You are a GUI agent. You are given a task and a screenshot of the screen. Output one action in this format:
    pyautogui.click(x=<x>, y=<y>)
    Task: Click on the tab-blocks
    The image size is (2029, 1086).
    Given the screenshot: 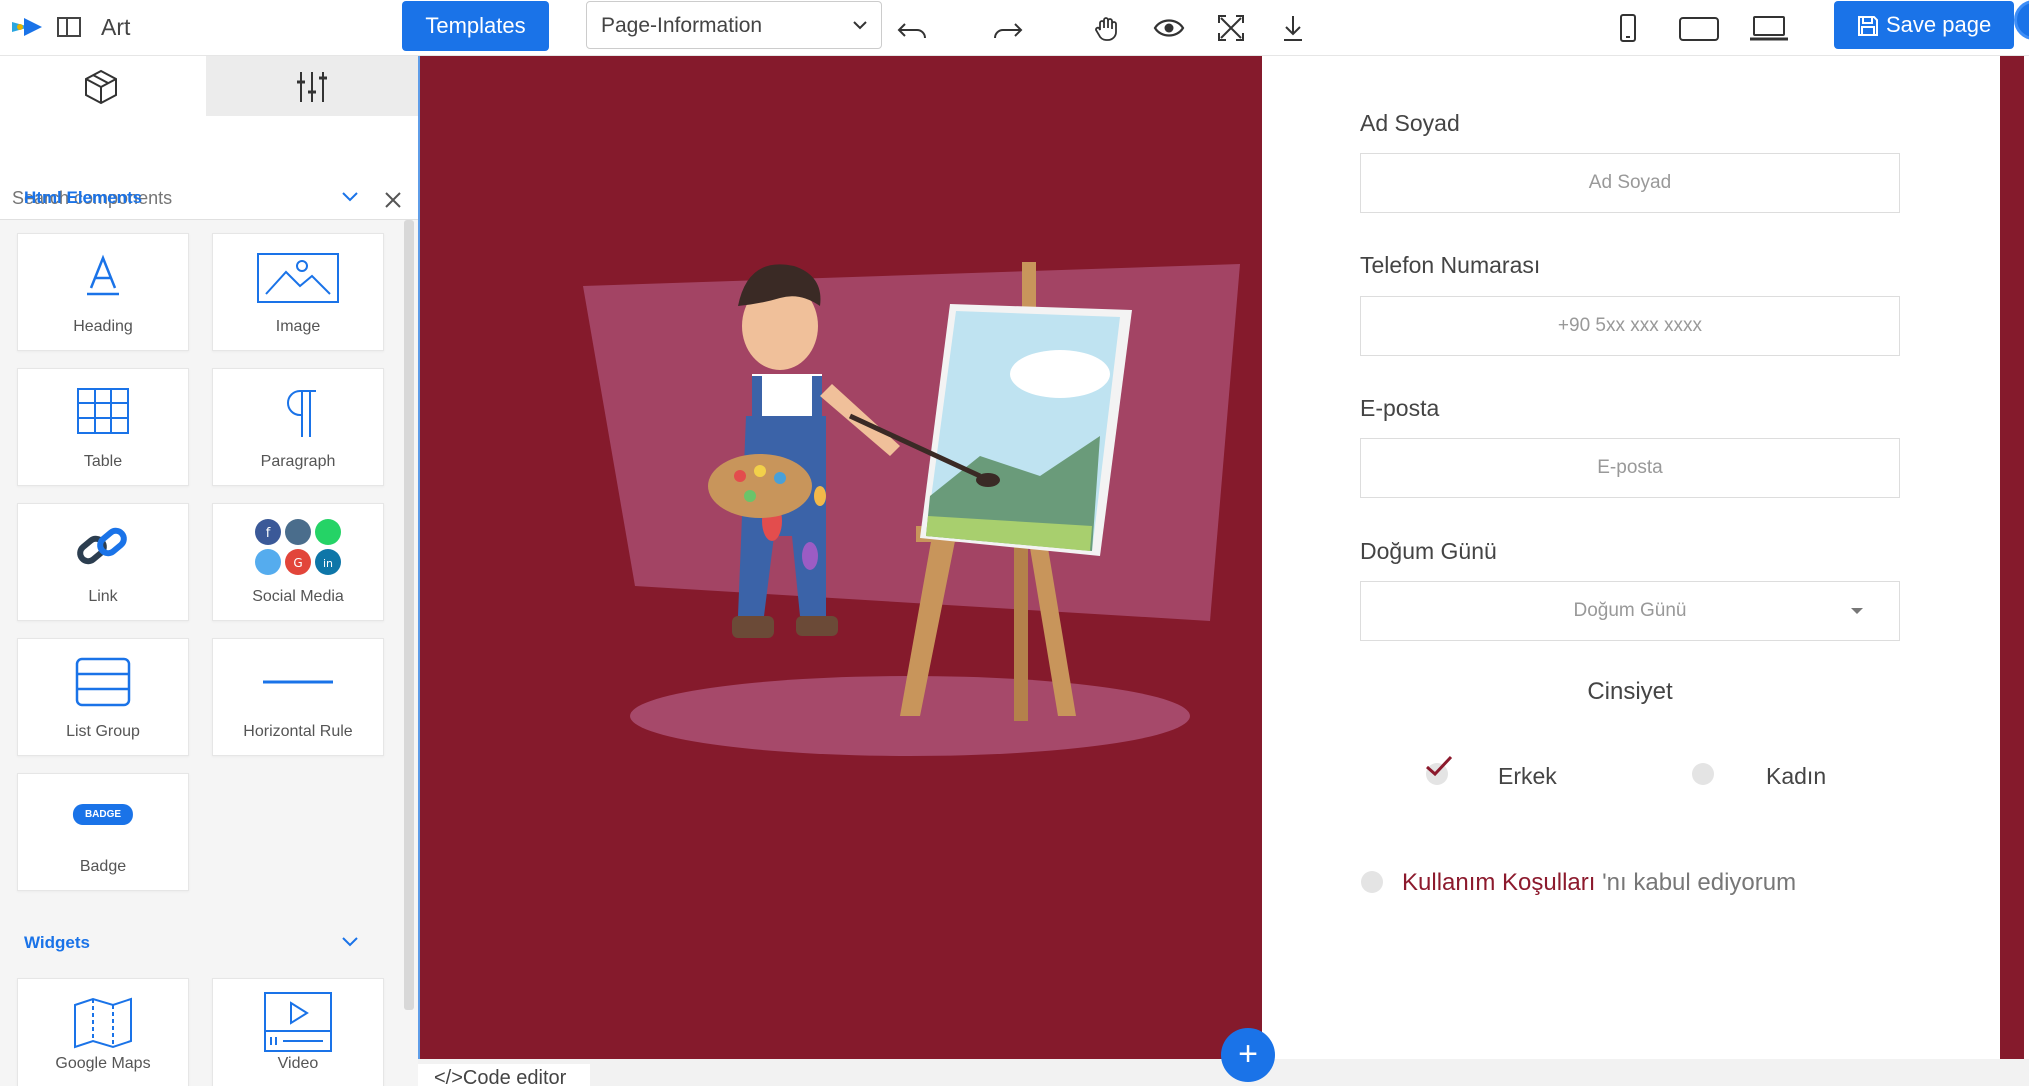 What is the action you would take?
    pyautogui.click(x=103, y=86)
    